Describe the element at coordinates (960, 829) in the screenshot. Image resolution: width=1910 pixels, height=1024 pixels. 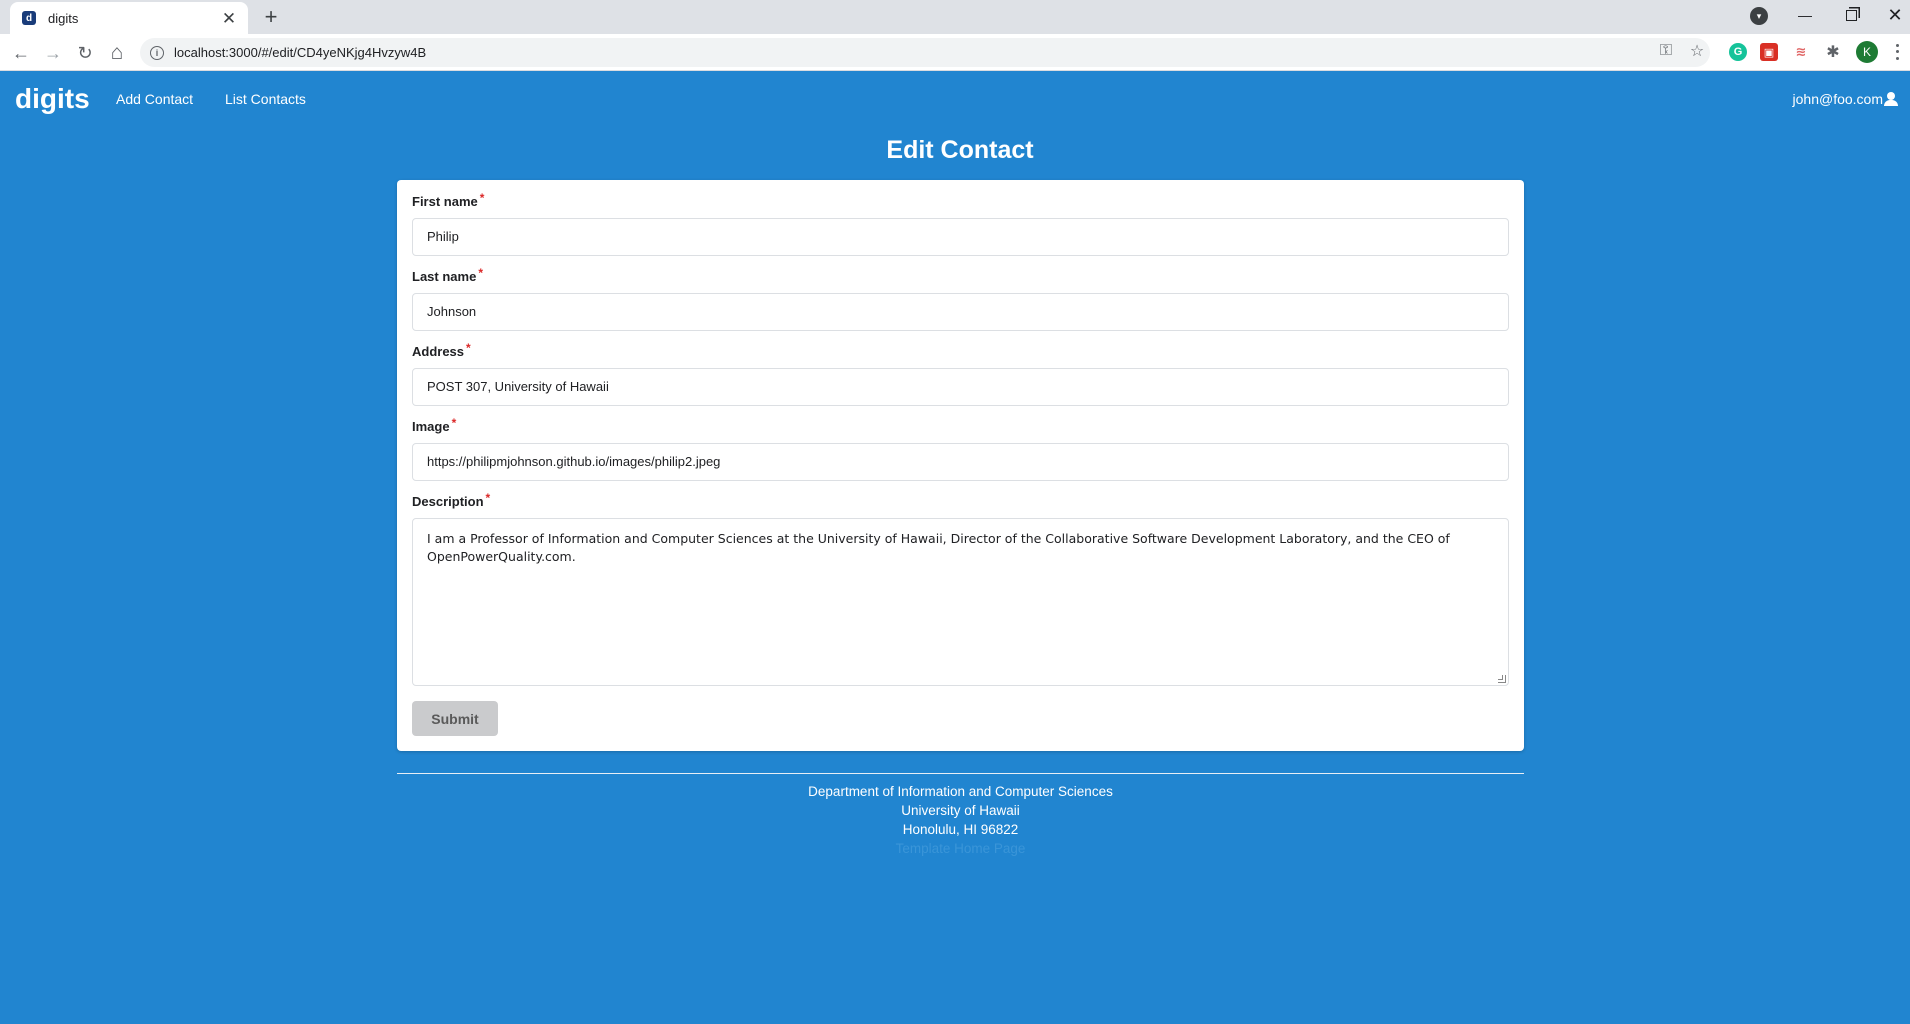
I see `footer-city: Honolulu, HI 96822` at that location.